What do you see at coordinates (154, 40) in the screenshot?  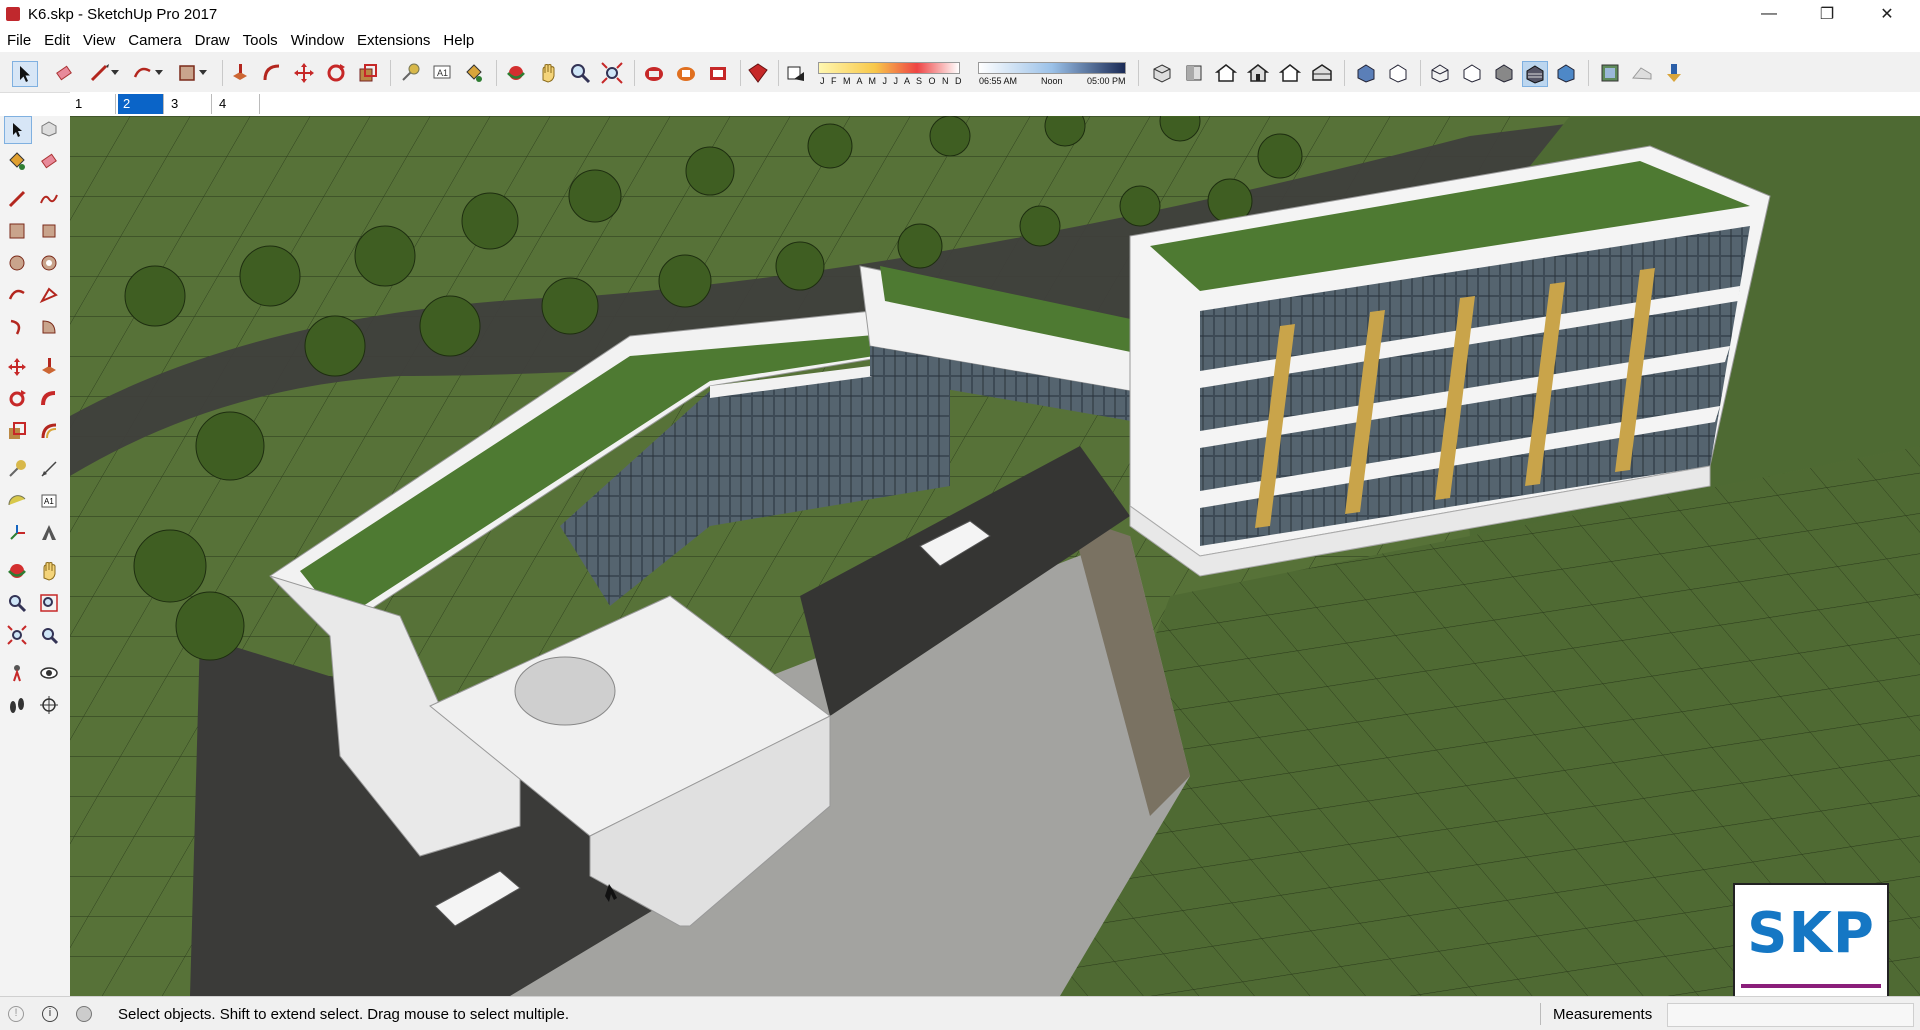 I see `menu-camera: Camera` at bounding box center [154, 40].